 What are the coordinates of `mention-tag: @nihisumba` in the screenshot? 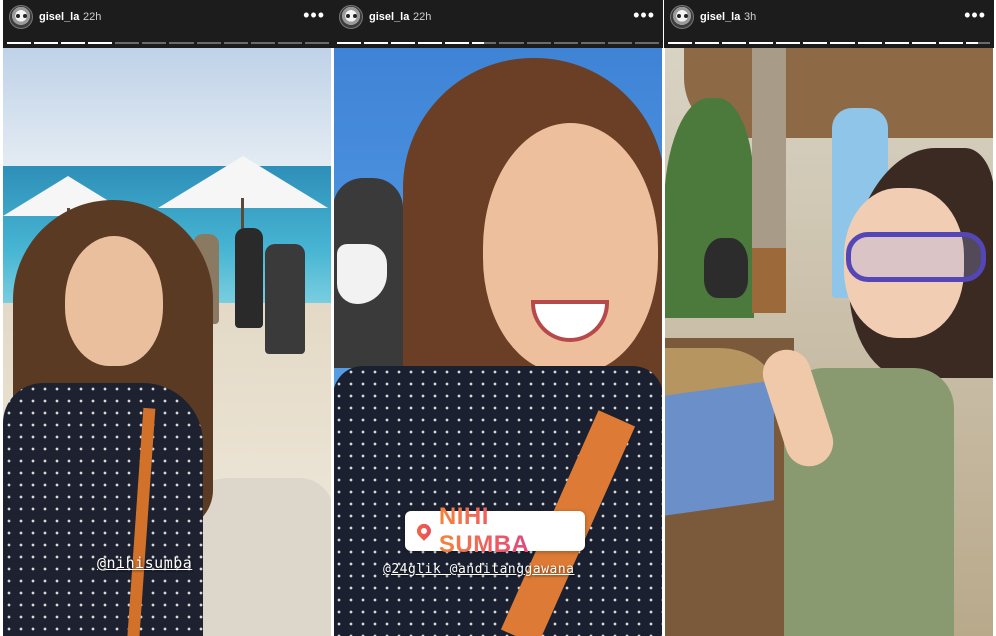 It's located at (144, 563).